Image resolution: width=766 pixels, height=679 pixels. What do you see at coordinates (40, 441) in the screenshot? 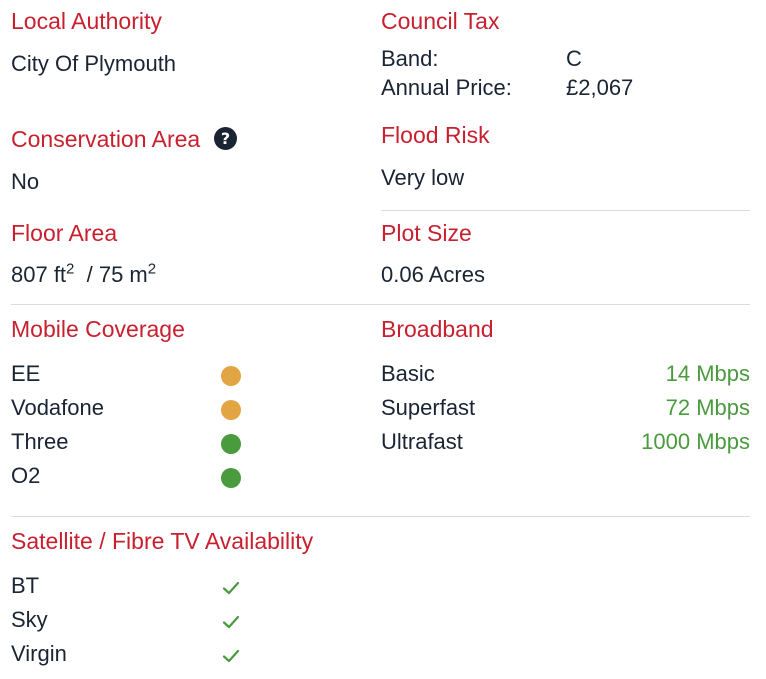
I see `network-three-label: Three` at bounding box center [40, 441].